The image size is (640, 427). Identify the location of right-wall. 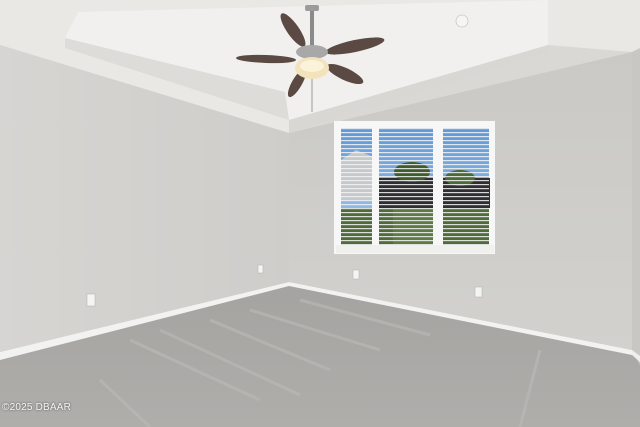
(636, 206).